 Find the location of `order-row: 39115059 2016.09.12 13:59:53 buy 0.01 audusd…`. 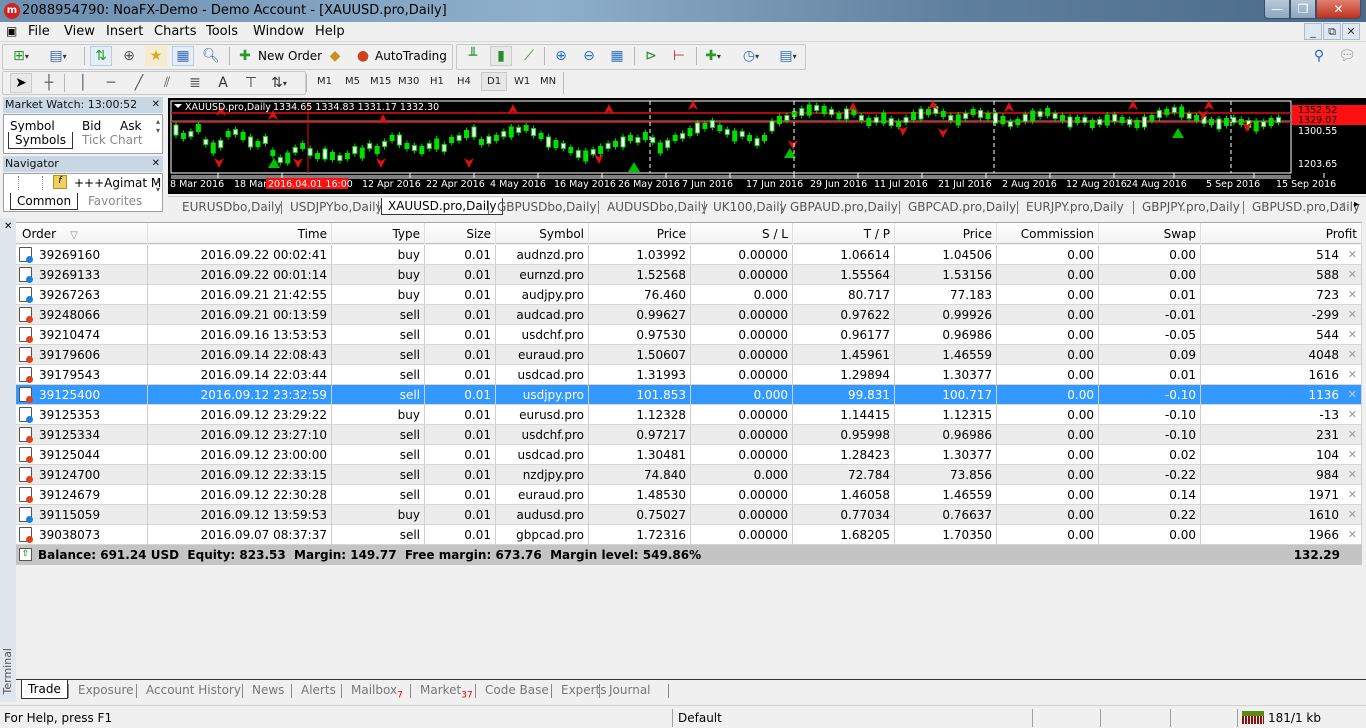

order-row: 39115059 2016.09.12 13:59:53 buy 0.01 audusd… is located at coordinates (689, 515).